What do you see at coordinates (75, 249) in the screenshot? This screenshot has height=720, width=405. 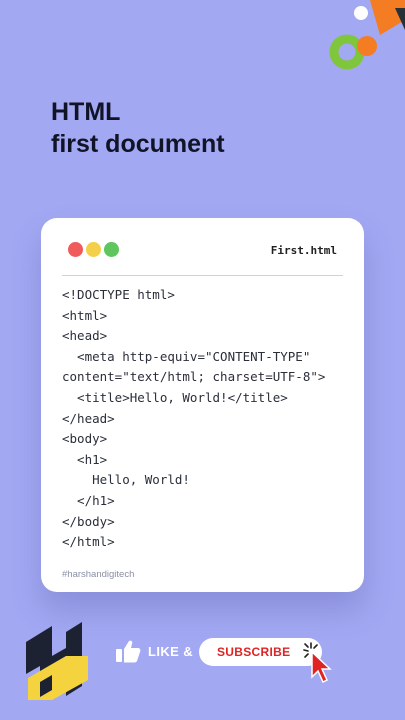 I see `window-close-dot` at bounding box center [75, 249].